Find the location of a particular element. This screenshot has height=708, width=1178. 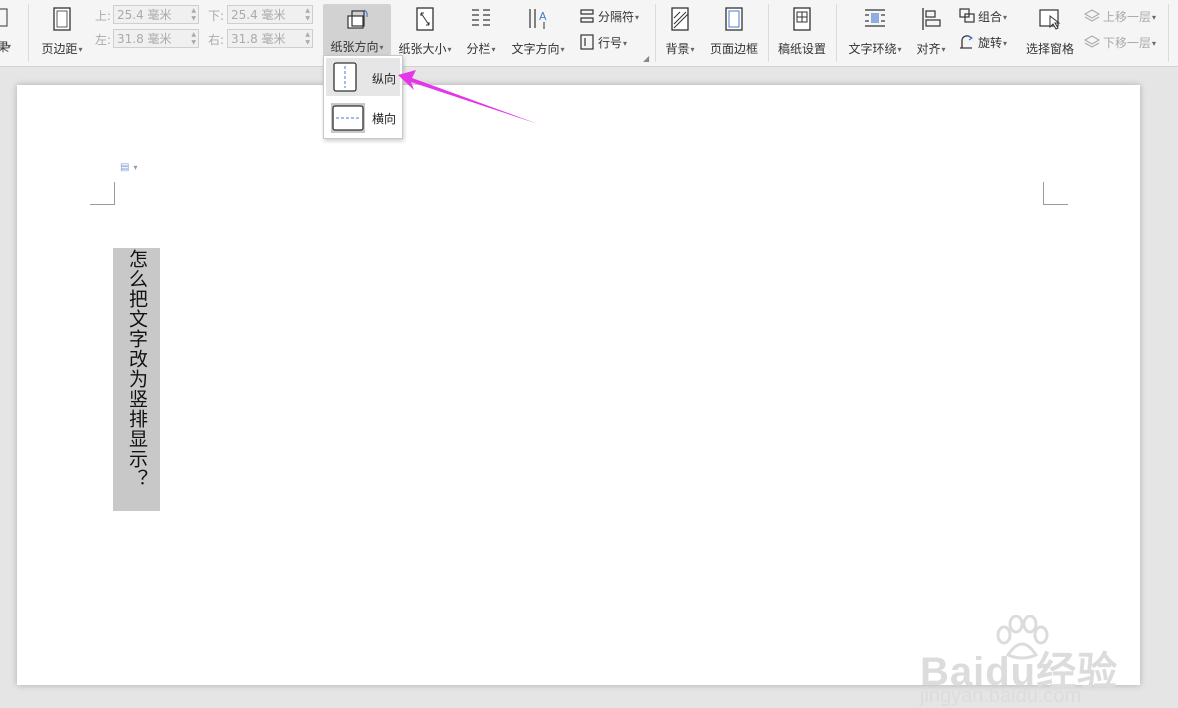

text-wrap-label: 文字环绕 is located at coordinates (872, 49).